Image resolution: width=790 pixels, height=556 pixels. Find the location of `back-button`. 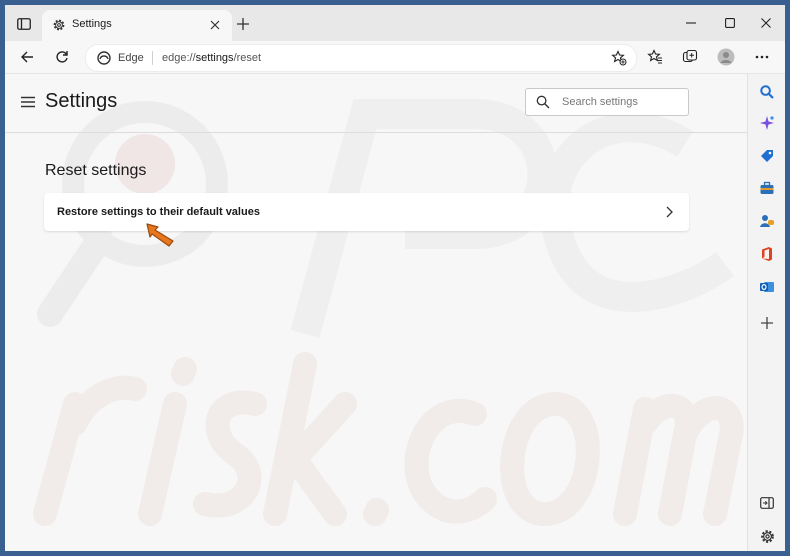

back-button is located at coordinates (27, 57).